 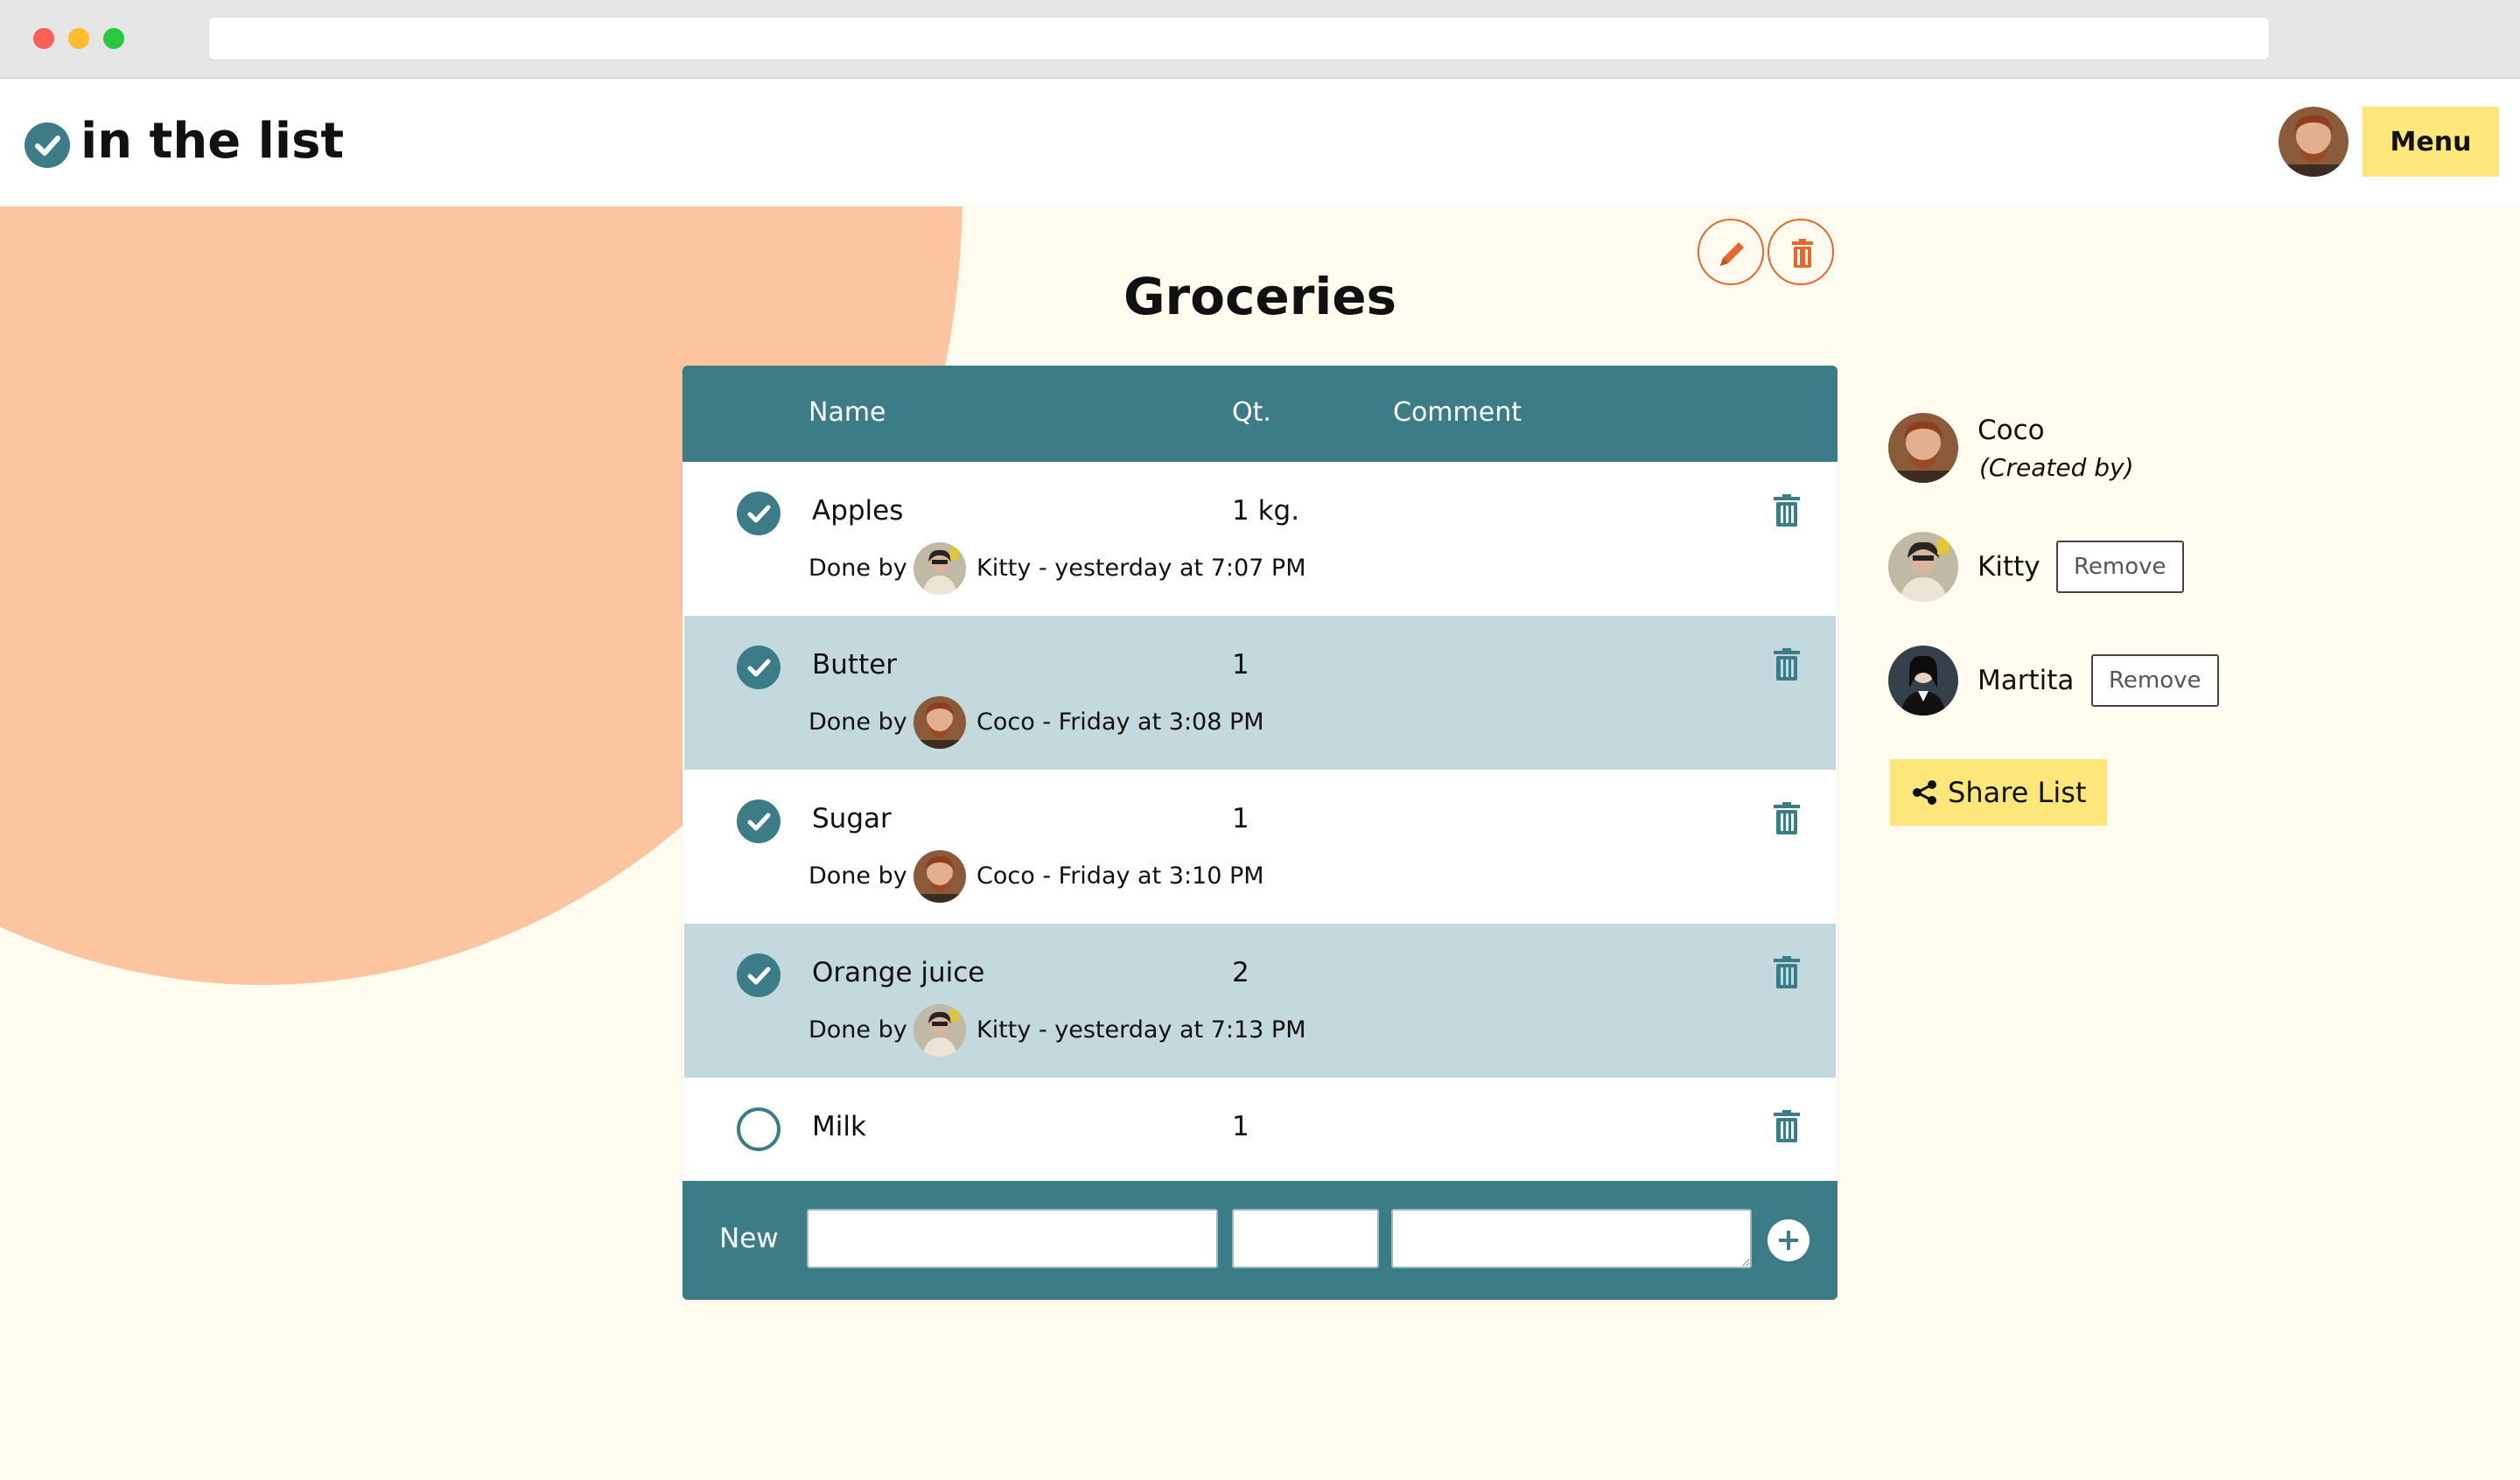 What do you see at coordinates (2056, 468) in the screenshot?
I see `member-role: (Created by)` at bounding box center [2056, 468].